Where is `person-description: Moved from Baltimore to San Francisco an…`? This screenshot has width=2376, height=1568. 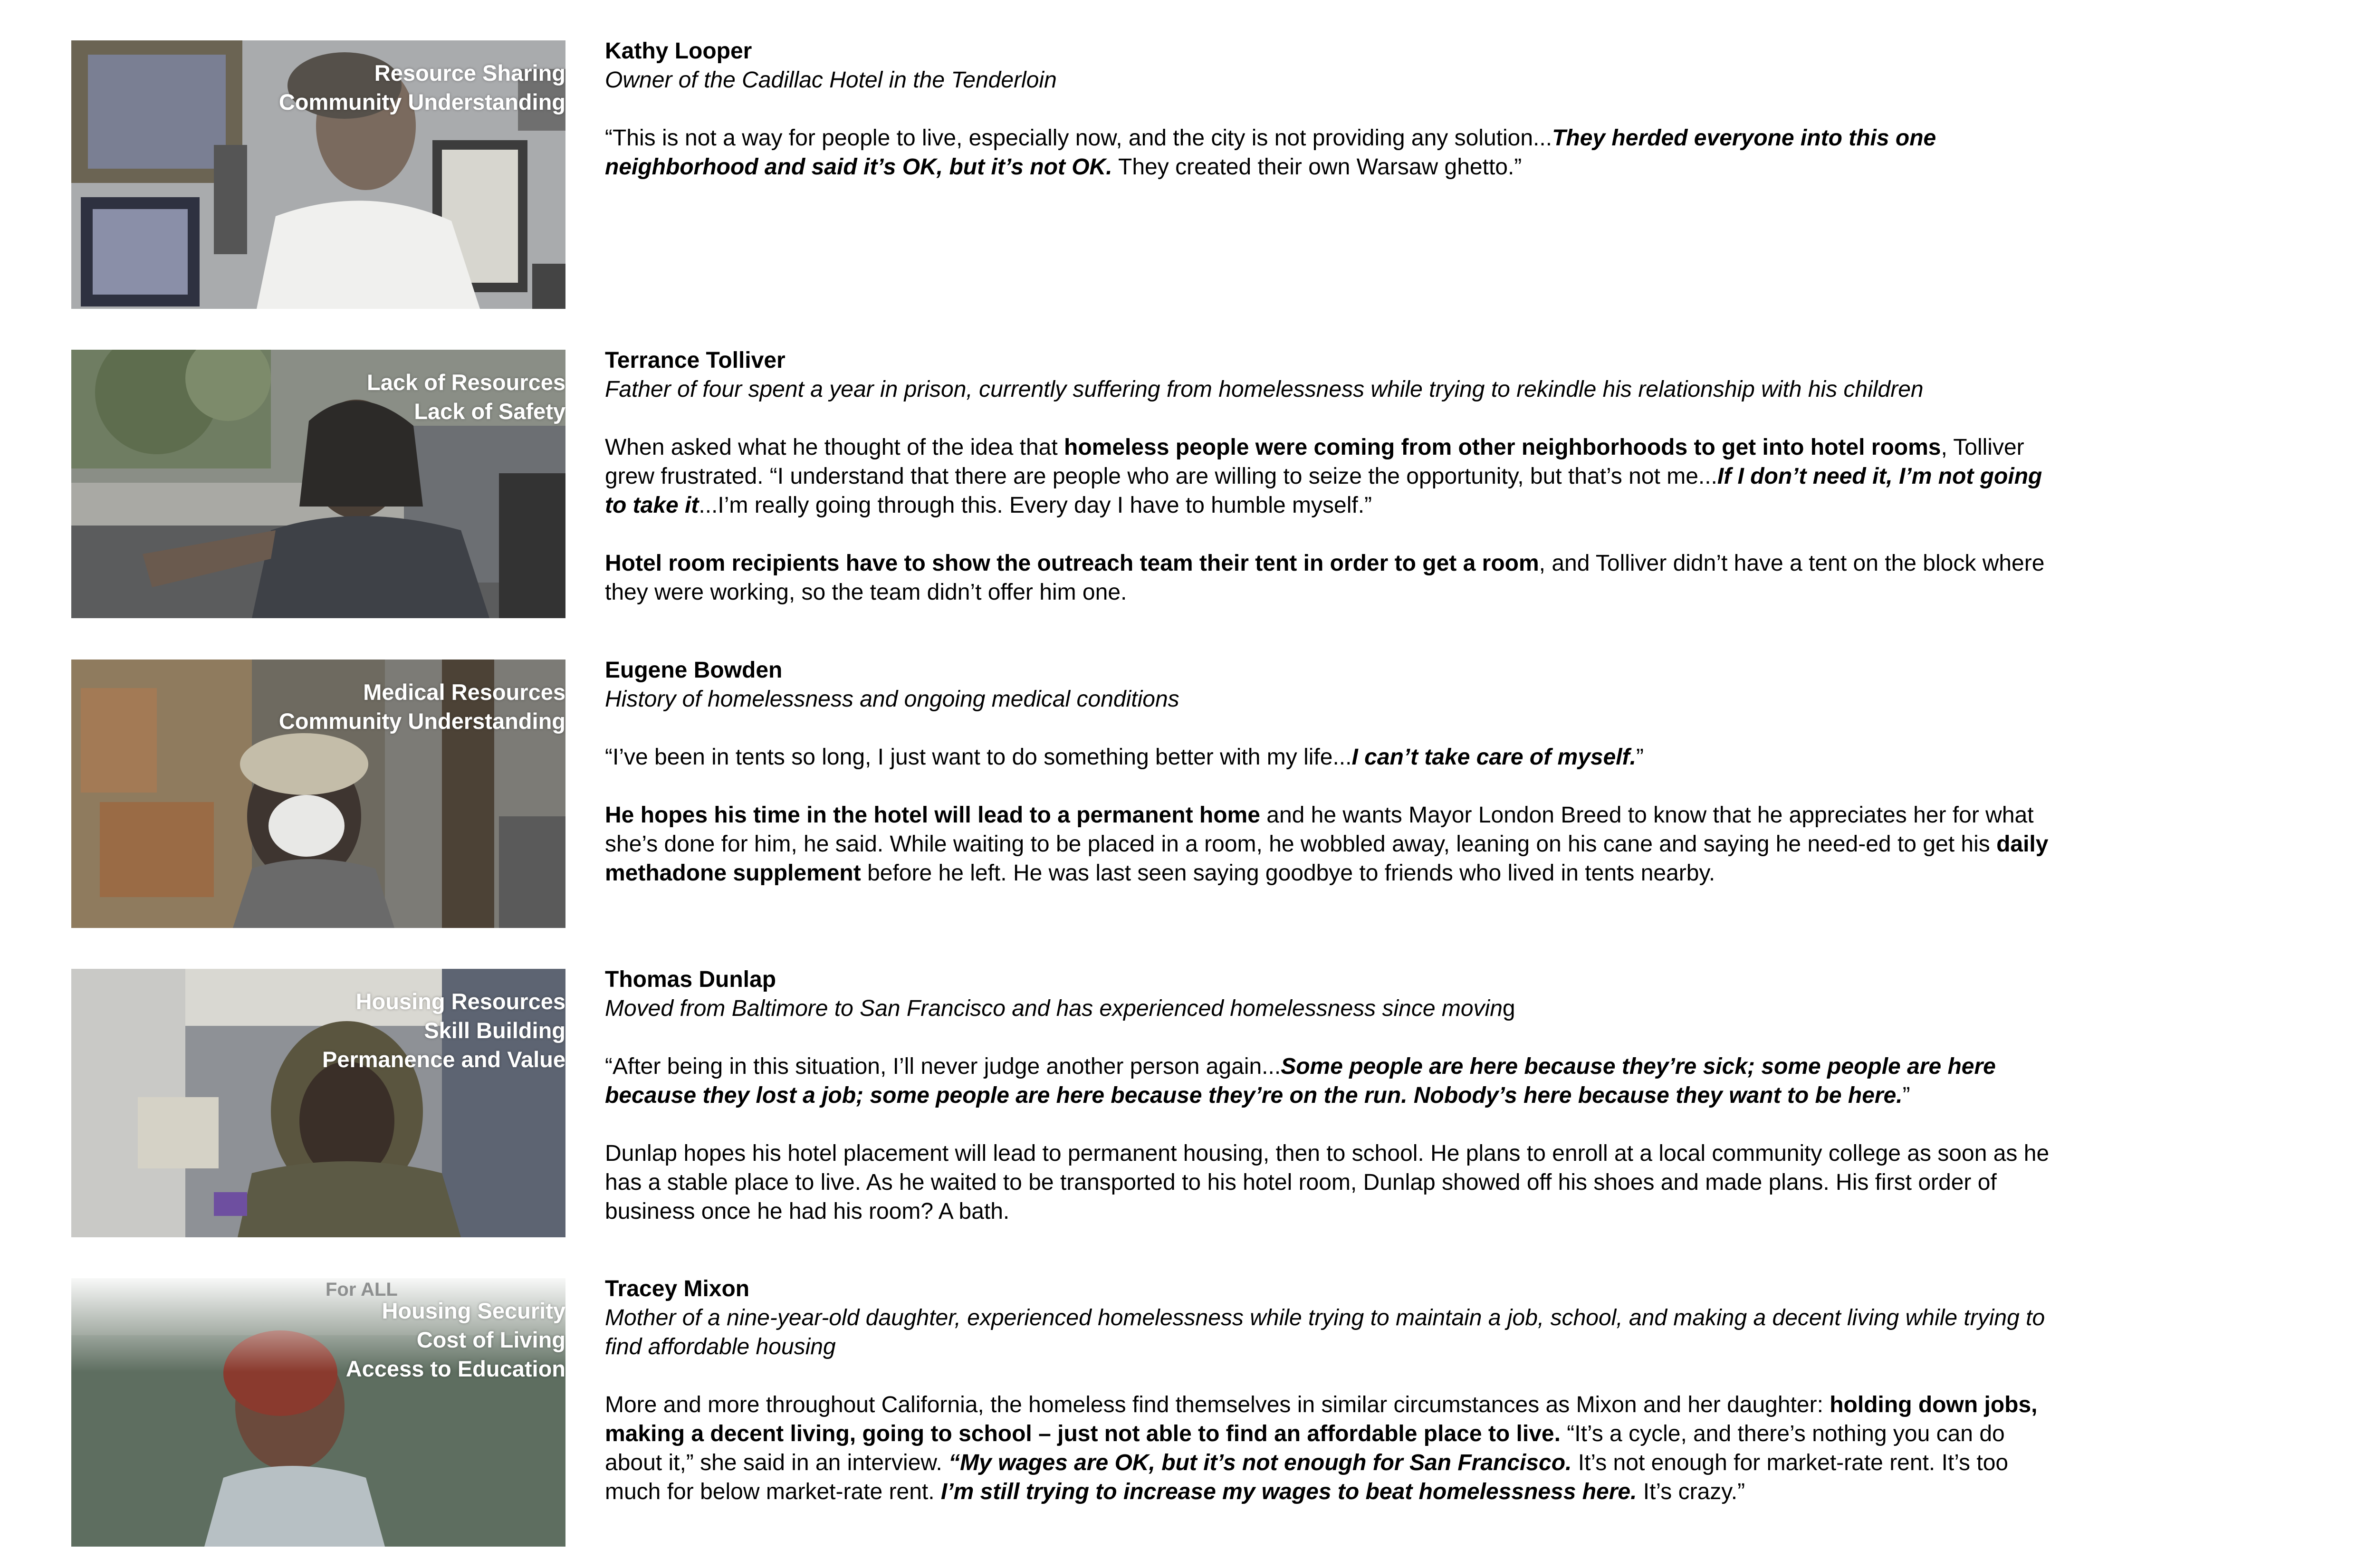 person-description: Moved from Baltimore to San Francisco an… is located at coordinates (1327, 1008).